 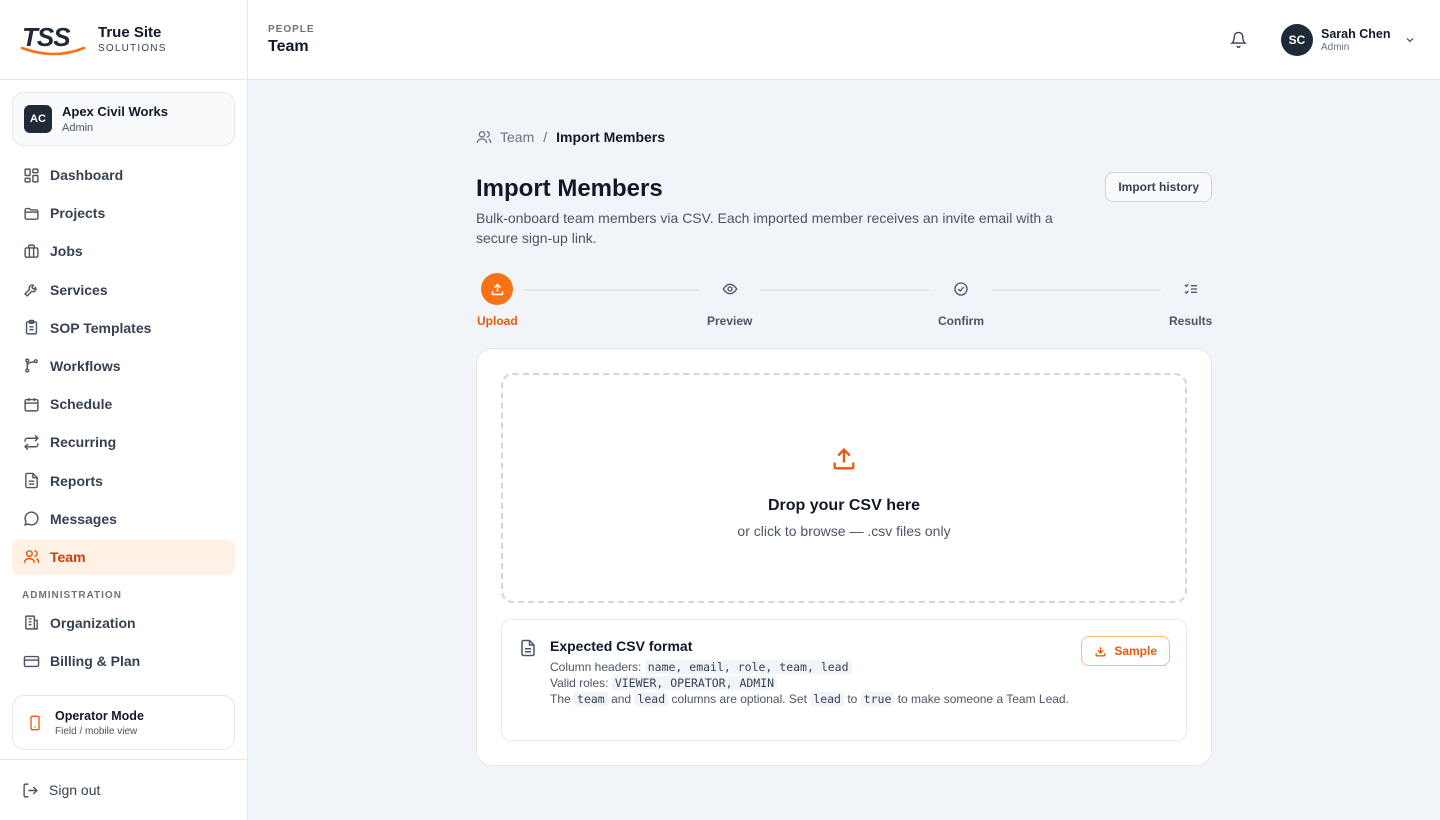 I want to click on sidebar-item-projects: Projects, so click(x=123, y=213).